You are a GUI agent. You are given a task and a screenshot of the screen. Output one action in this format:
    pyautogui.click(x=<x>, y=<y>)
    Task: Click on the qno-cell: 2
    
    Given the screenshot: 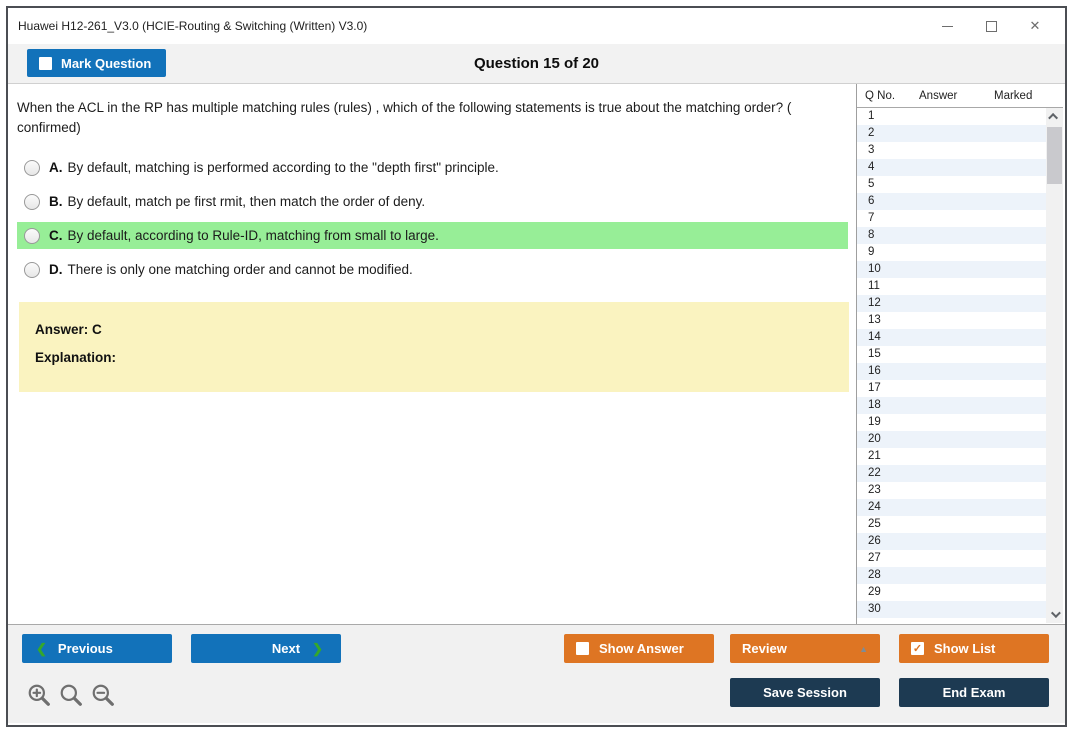 What is the action you would take?
    pyautogui.click(x=871, y=133)
    